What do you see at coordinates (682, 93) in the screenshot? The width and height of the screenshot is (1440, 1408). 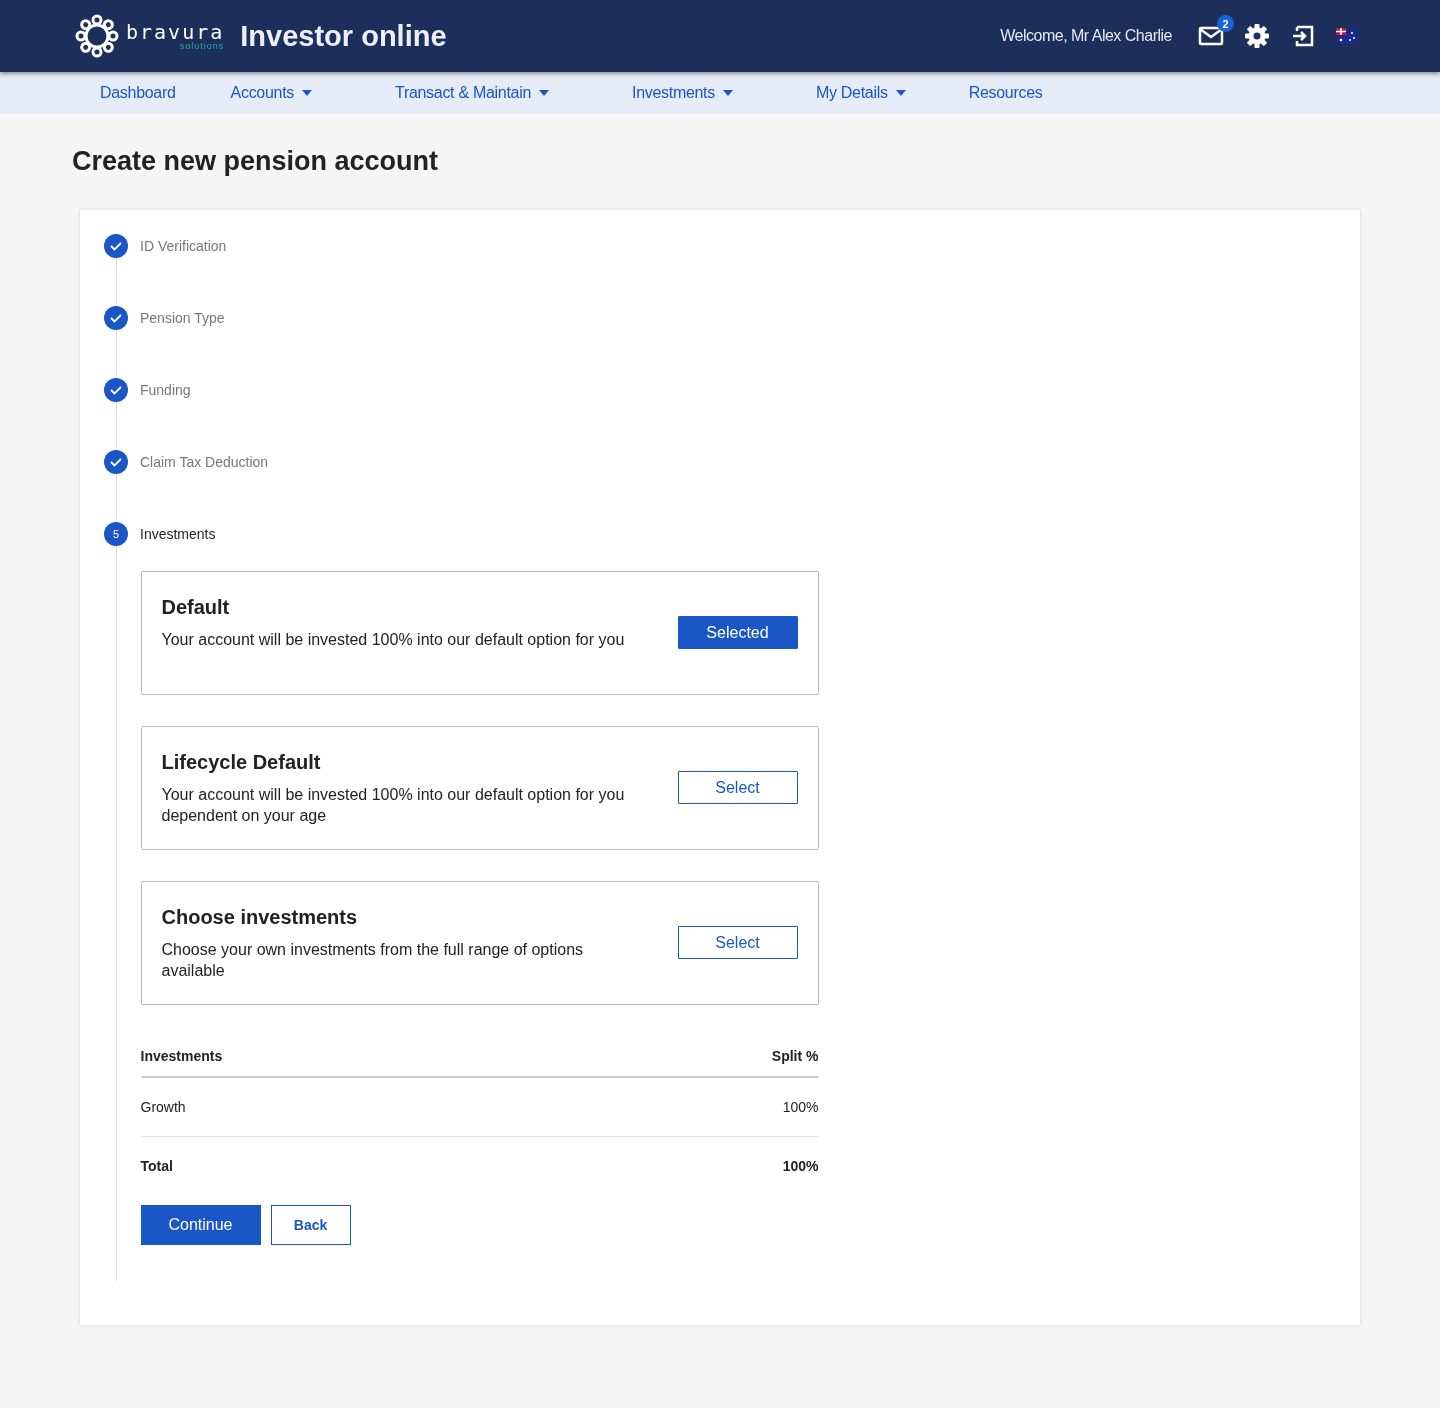 I see `nav-link: Investments` at bounding box center [682, 93].